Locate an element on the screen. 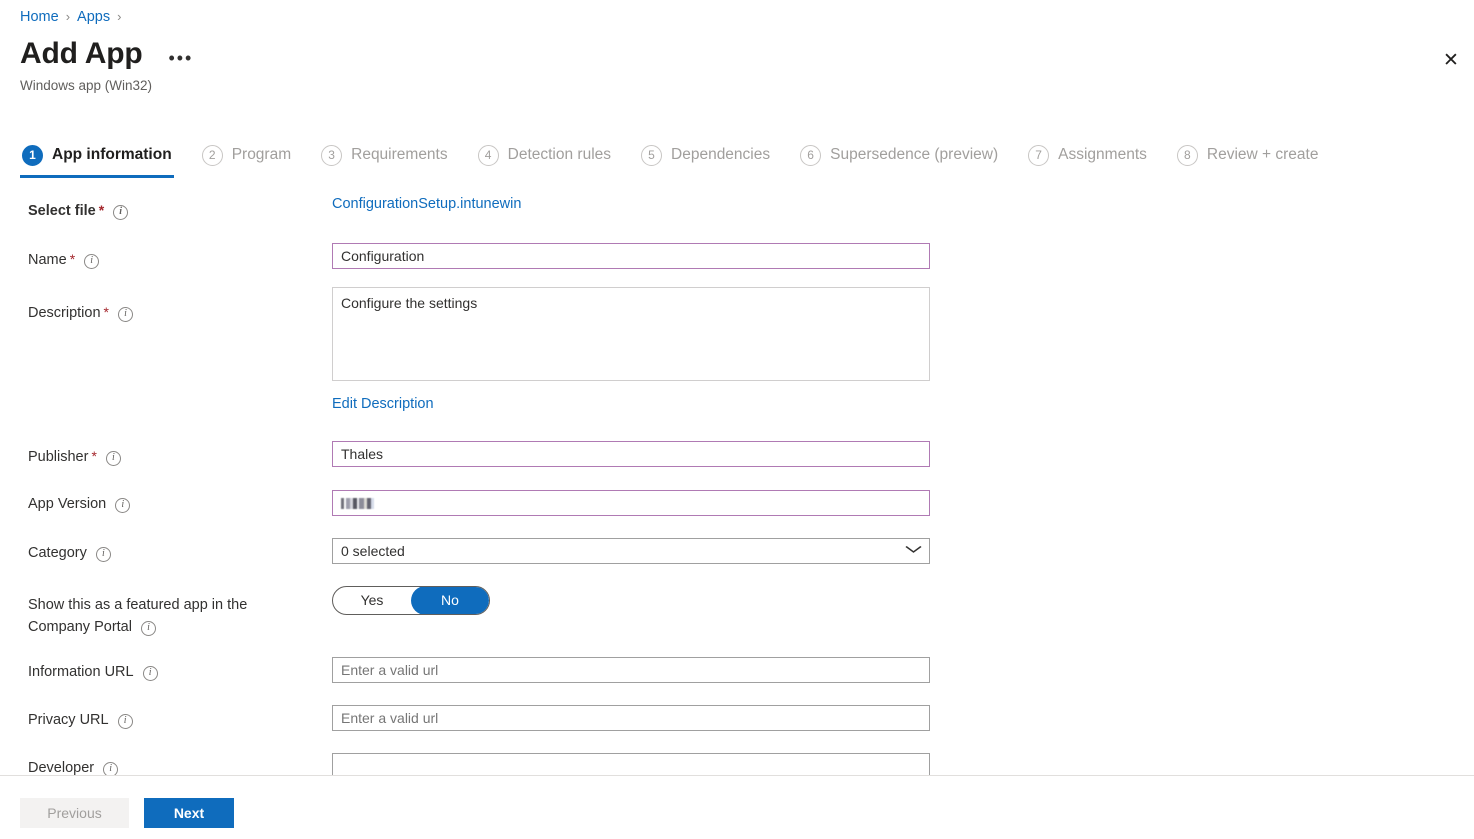 This screenshot has width=1474, height=839. description-label: Description * i is located at coordinates (173, 312).